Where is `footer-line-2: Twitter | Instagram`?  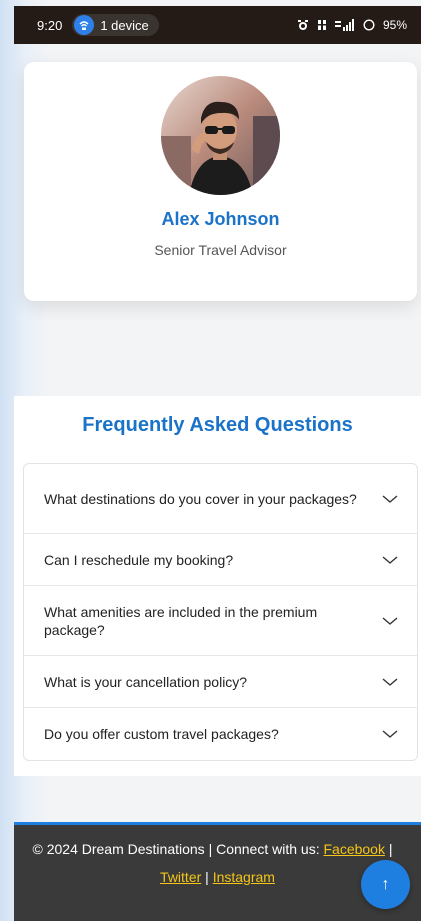 footer-line-2: Twitter | Instagram is located at coordinates (217, 877).